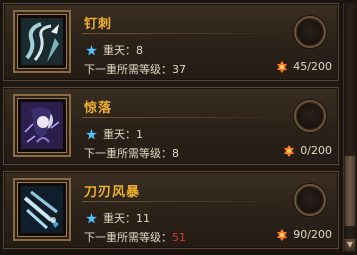  What do you see at coordinates (123, 50) in the screenshot?
I see `skill-layer-label: 重天：8` at bounding box center [123, 50].